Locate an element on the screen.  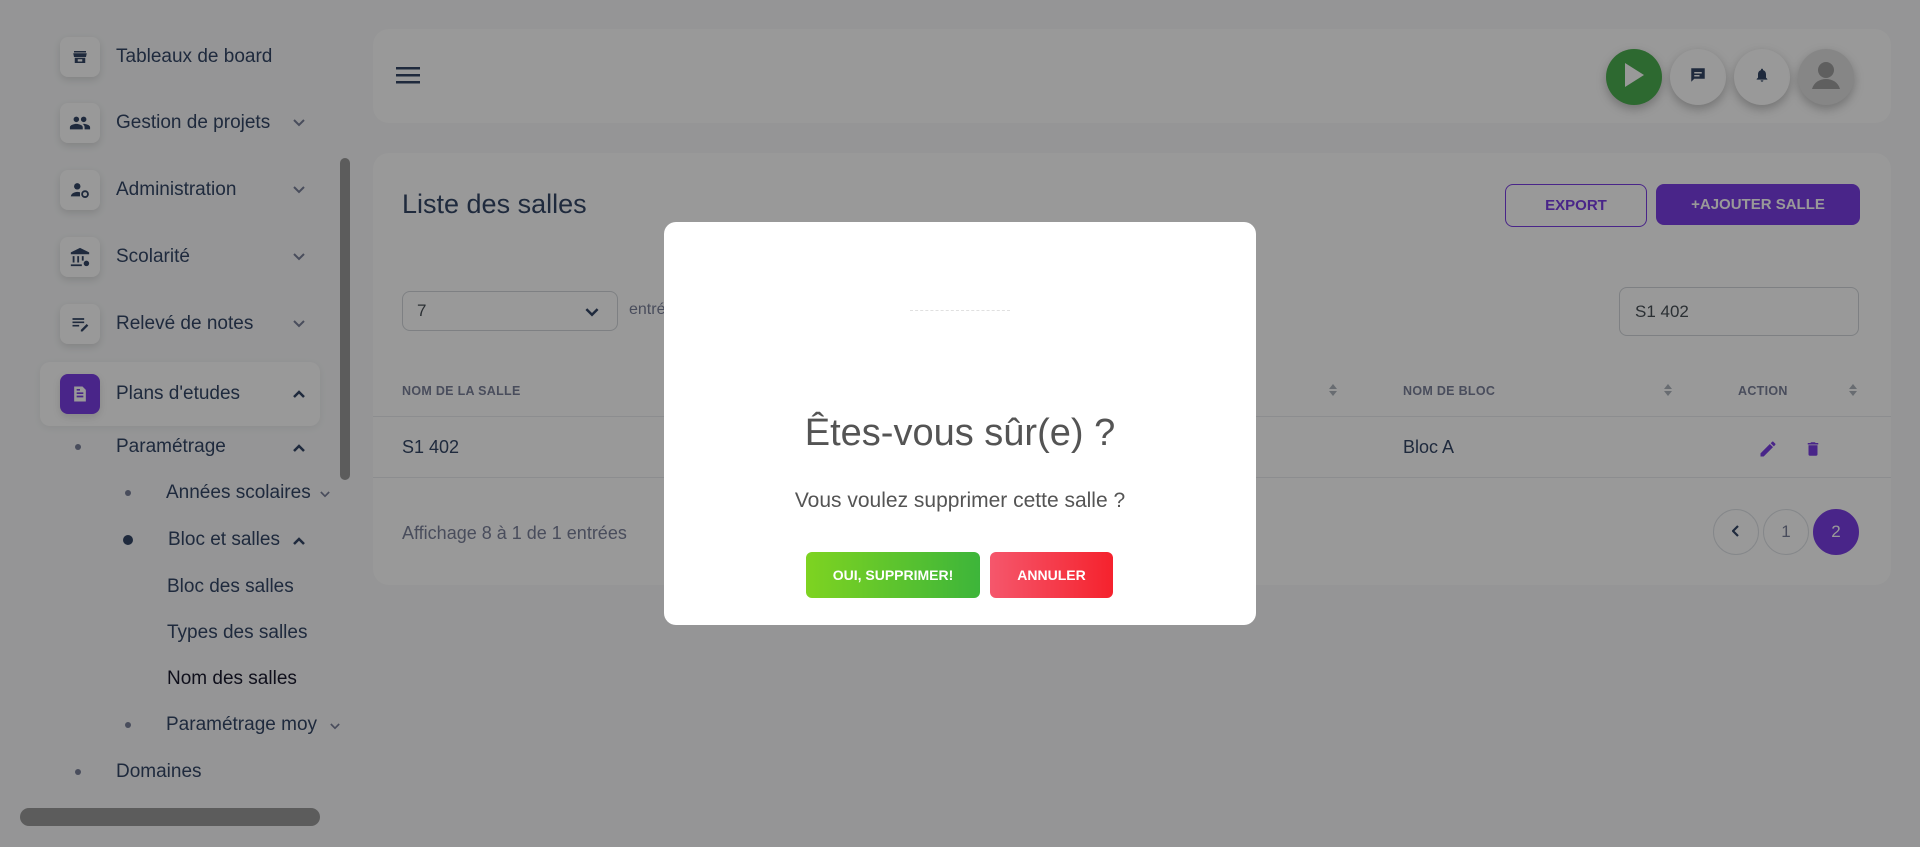
cancel-button: ANNULER is located at coordinates (1051, 575).